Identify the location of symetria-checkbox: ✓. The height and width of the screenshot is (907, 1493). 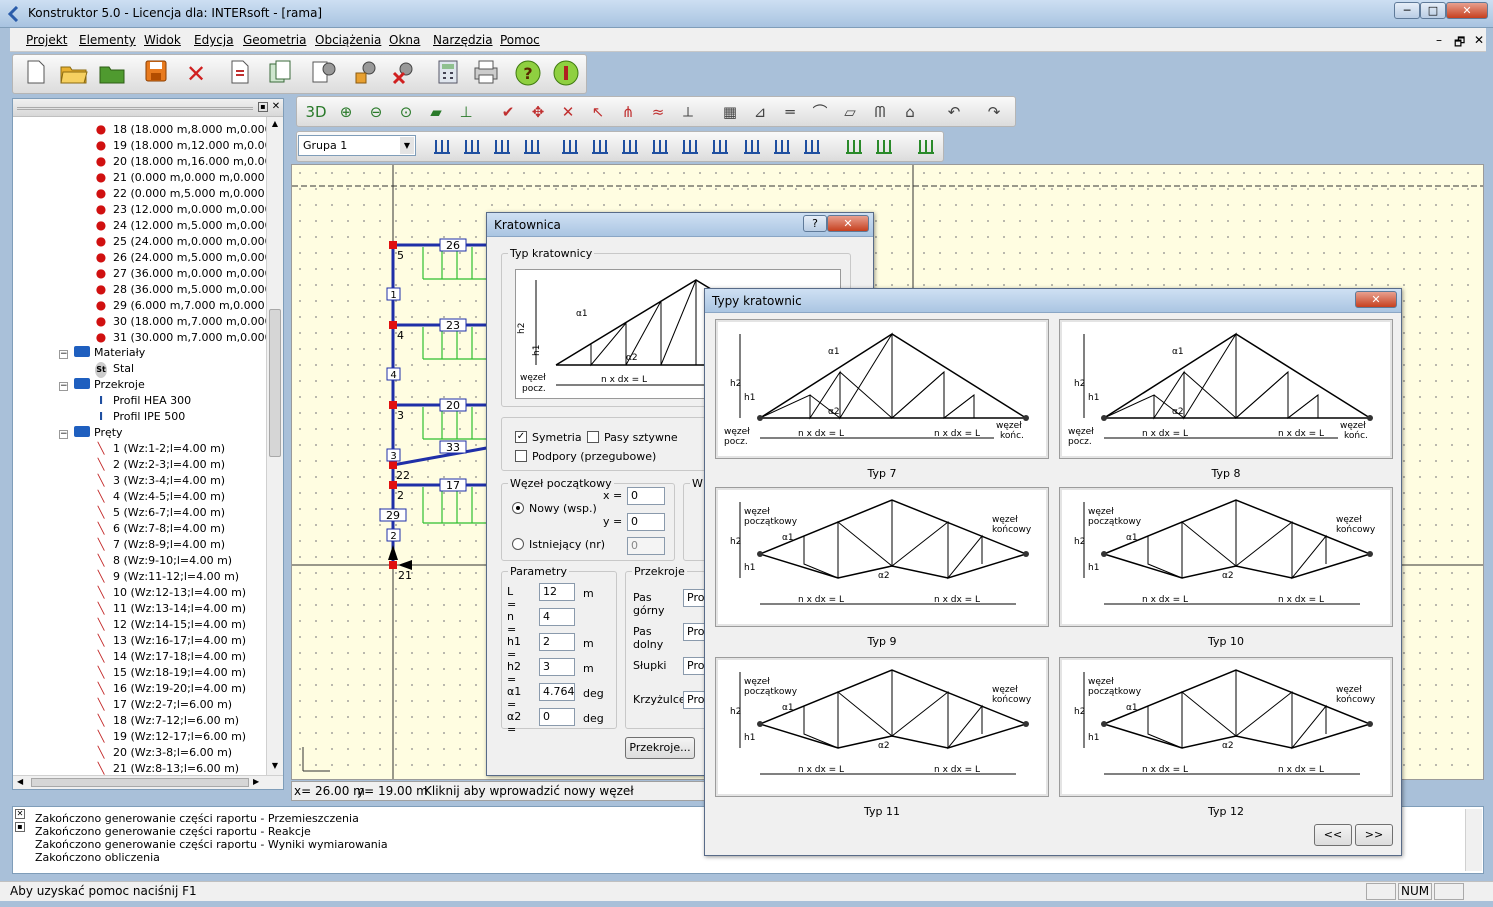
(521, 437).